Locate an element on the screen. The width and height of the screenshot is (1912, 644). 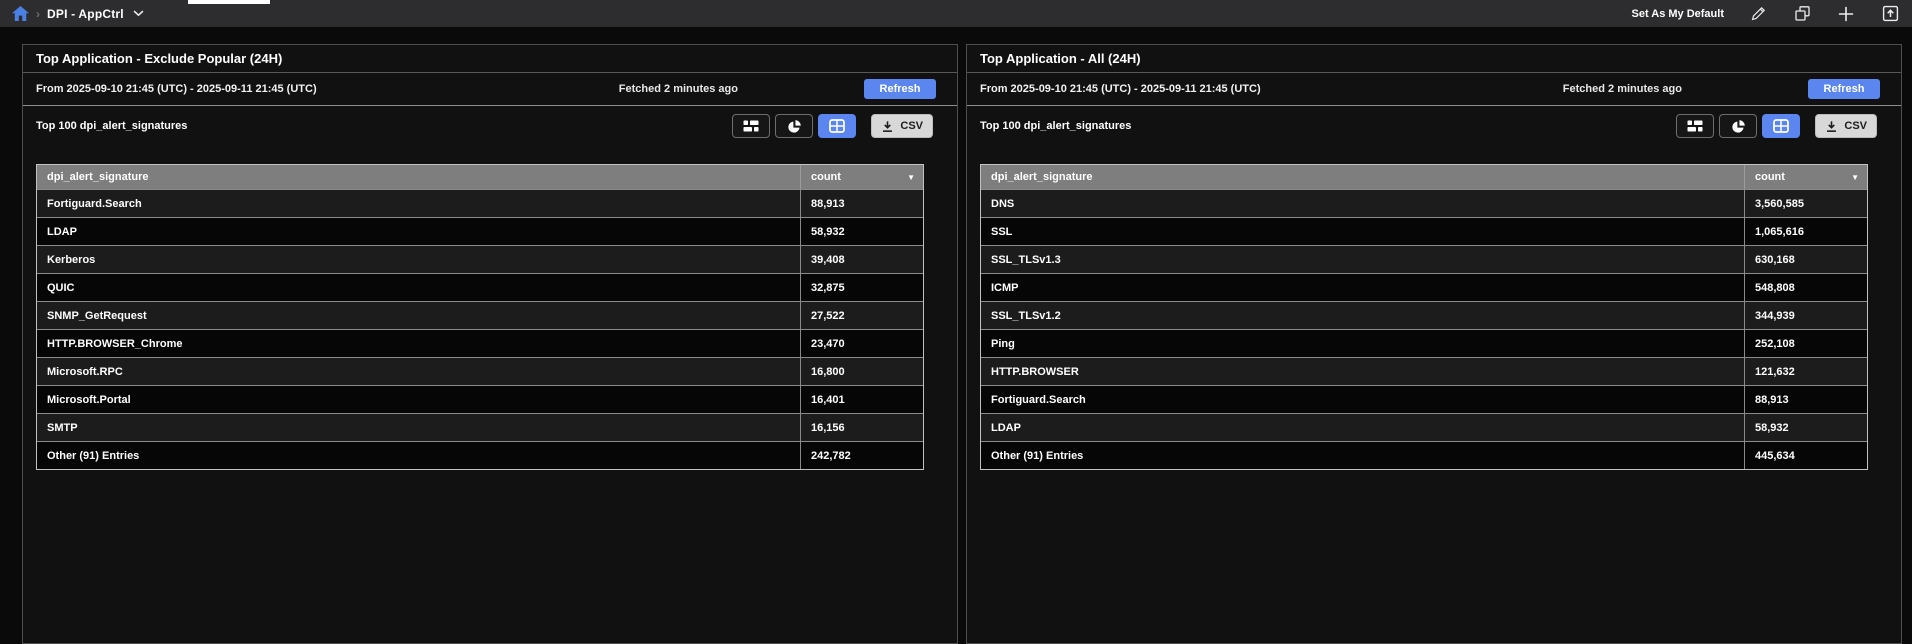
table-row: Other (91) Entries 445,634 is located at coordinates (1424, 455).